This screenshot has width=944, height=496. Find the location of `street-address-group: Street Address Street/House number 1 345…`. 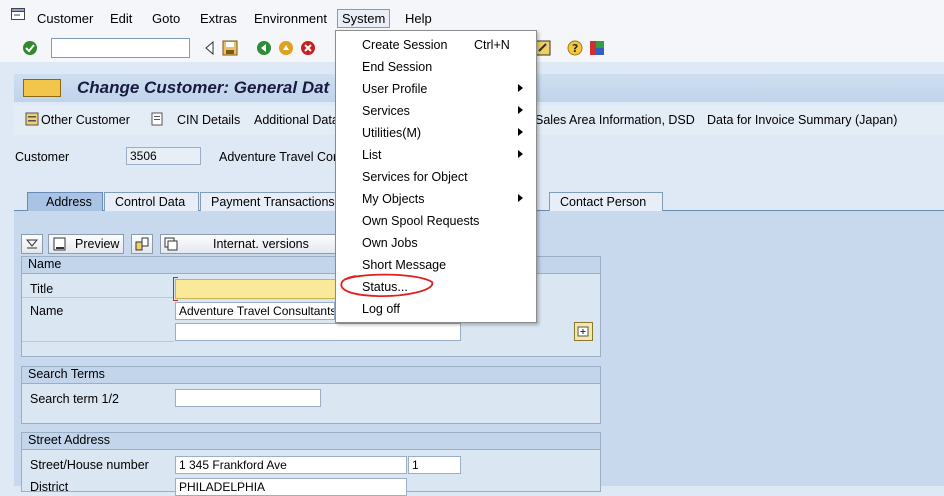

street-address-group: Street Address Street/House number 1 345… is located at coordinates (311, 464).